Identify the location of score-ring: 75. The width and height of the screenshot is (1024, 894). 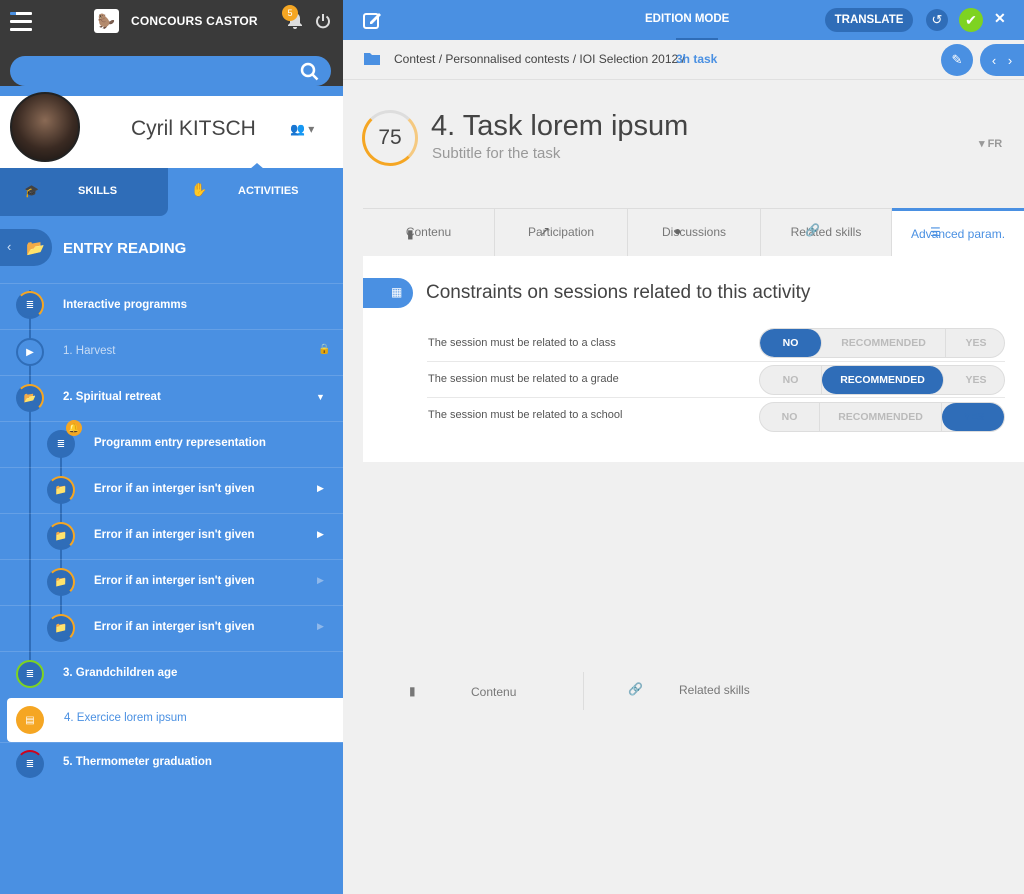
(390, 138).